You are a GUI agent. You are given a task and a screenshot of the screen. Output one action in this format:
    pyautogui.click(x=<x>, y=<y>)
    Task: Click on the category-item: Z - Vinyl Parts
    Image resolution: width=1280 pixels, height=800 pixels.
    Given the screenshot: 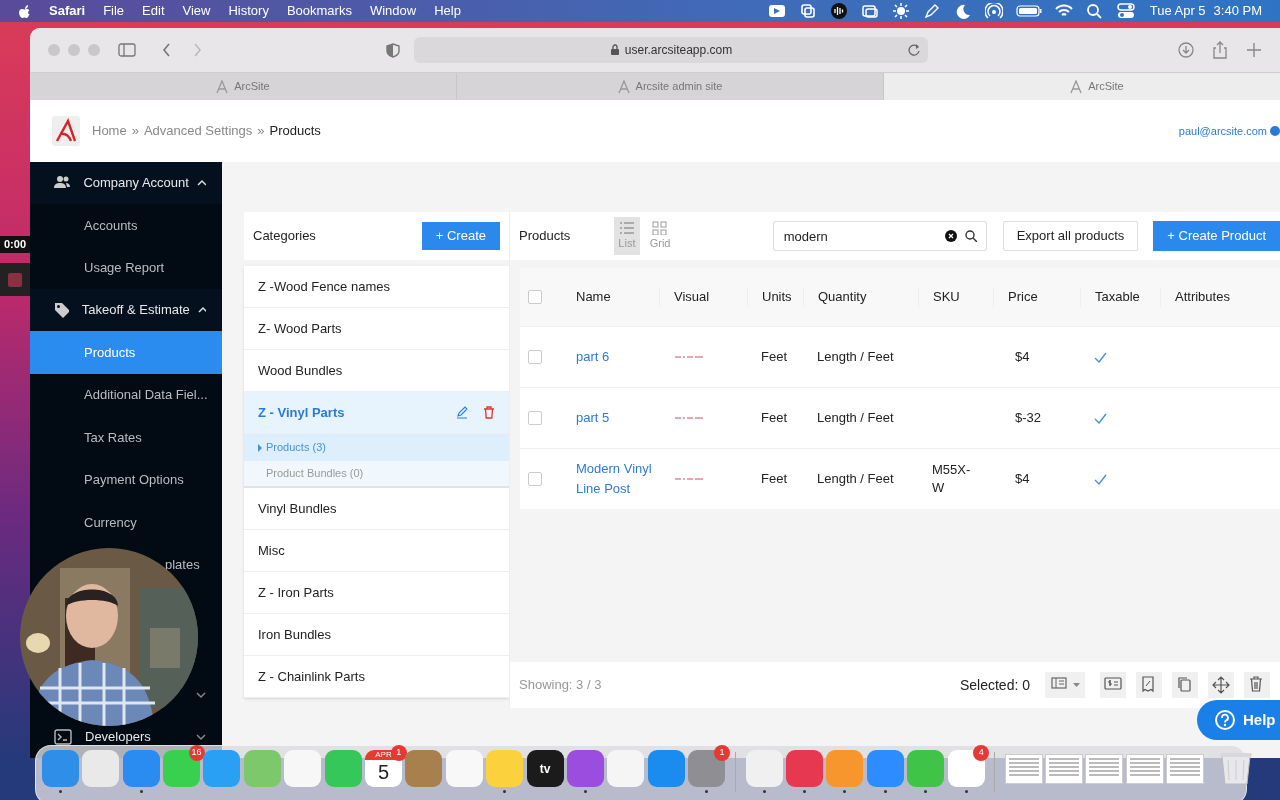 What is the action you would take?
    pyautogui.click(x=376, y=413)
    